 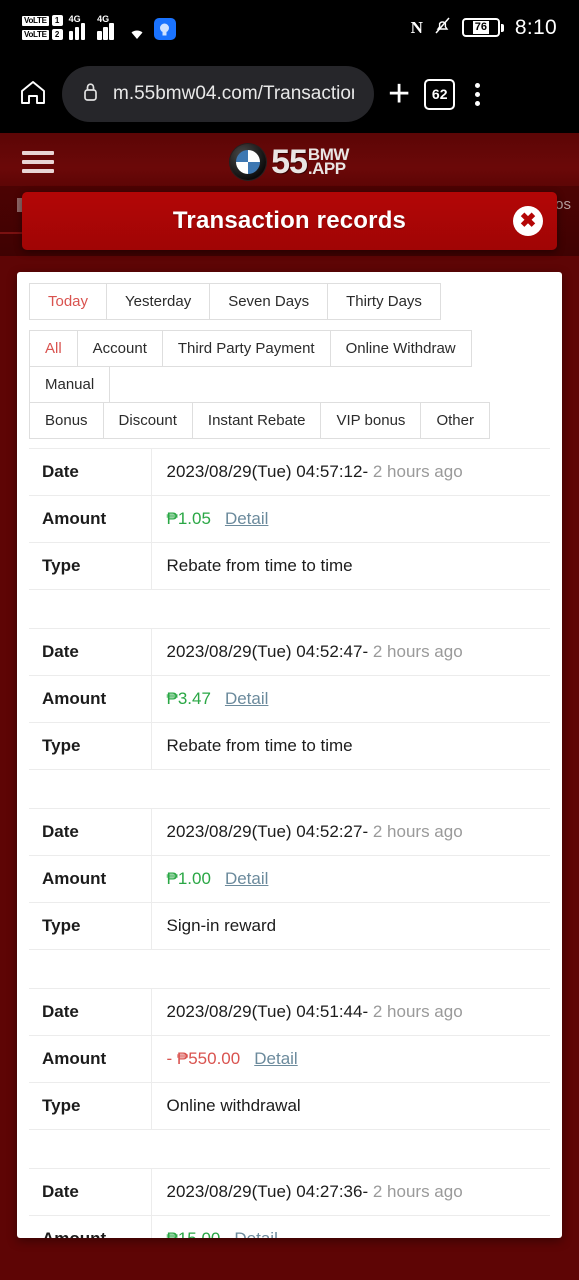 What do you see at coordinates (371, 420) in the screenshot?
I see `category-filter-vip-bonus: VIP bonus` at bounding box center [371, 420].